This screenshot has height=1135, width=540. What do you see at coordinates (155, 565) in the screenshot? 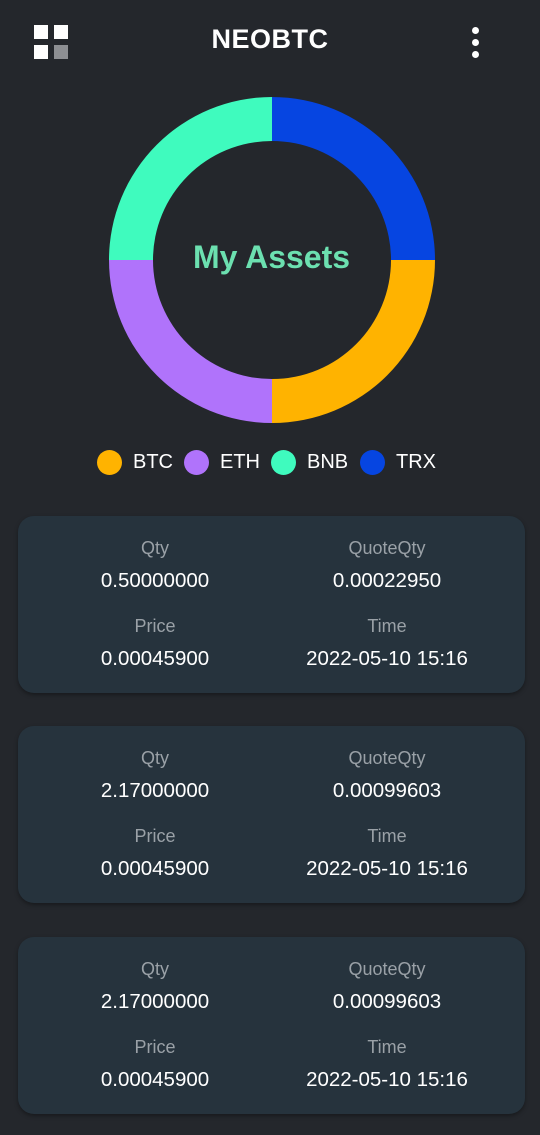
I see `qty-field: Qty 0.50000000` at bounding box center [155, 565].